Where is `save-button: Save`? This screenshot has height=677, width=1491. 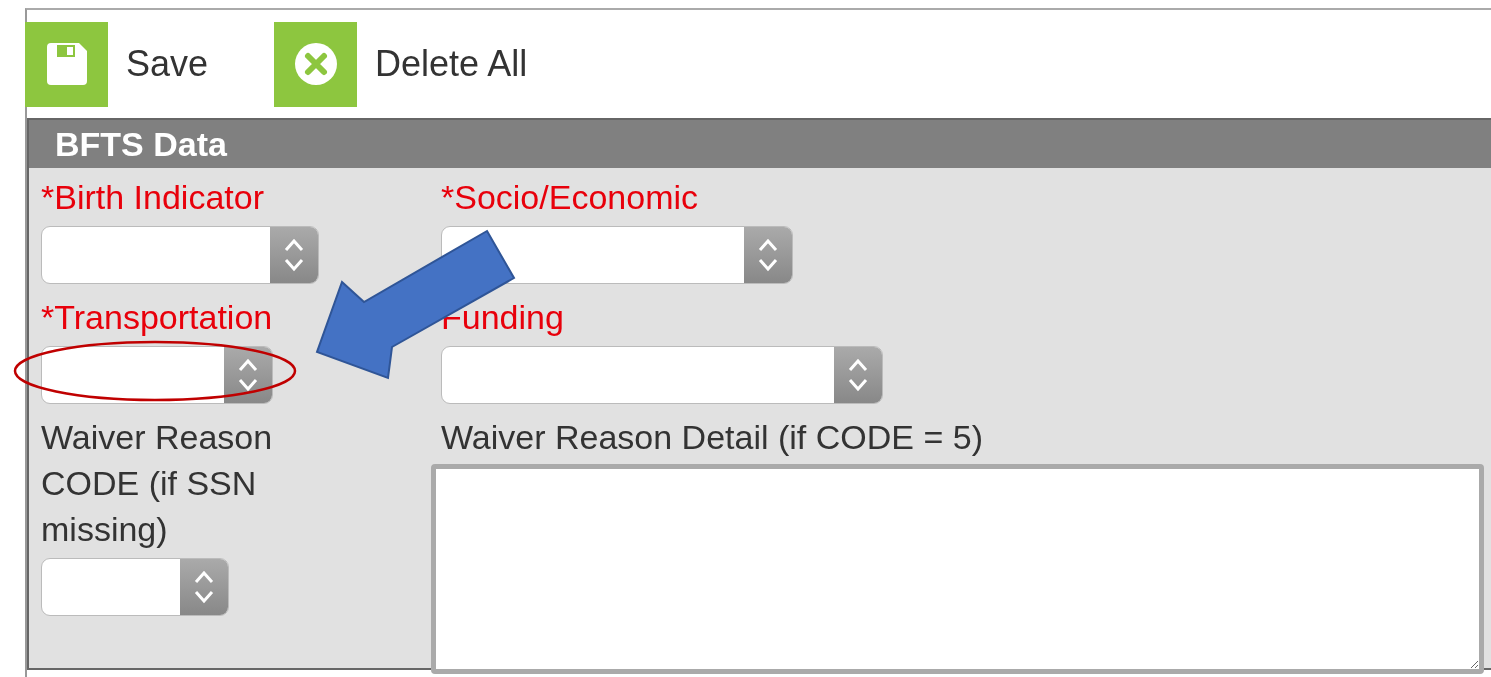
save-button: Save is located at coordinates (117, 64).